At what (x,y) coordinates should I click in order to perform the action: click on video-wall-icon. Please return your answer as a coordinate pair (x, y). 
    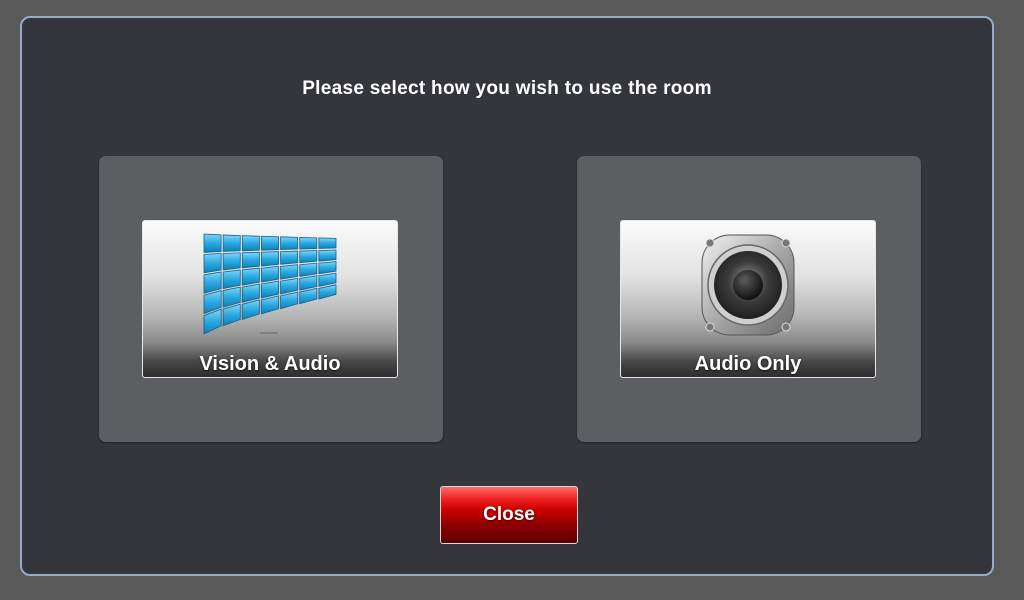
    Looking at the image, I should click on (270, 285).